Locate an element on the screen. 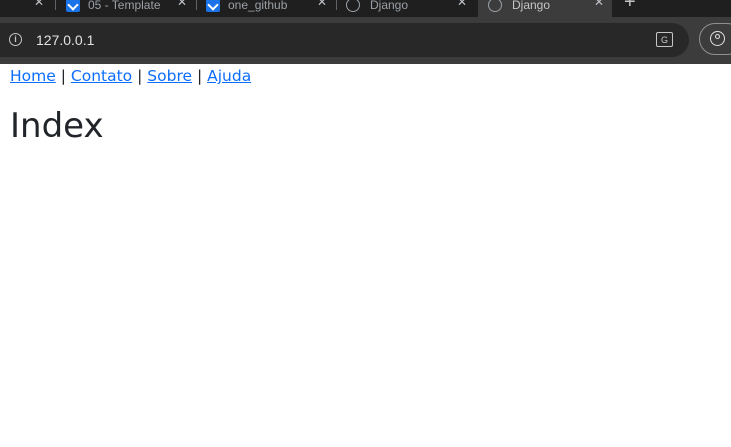 Image resolution: width=731 pixels, height=447 pixels. page-title: Index is located at coordinates (57, 126).